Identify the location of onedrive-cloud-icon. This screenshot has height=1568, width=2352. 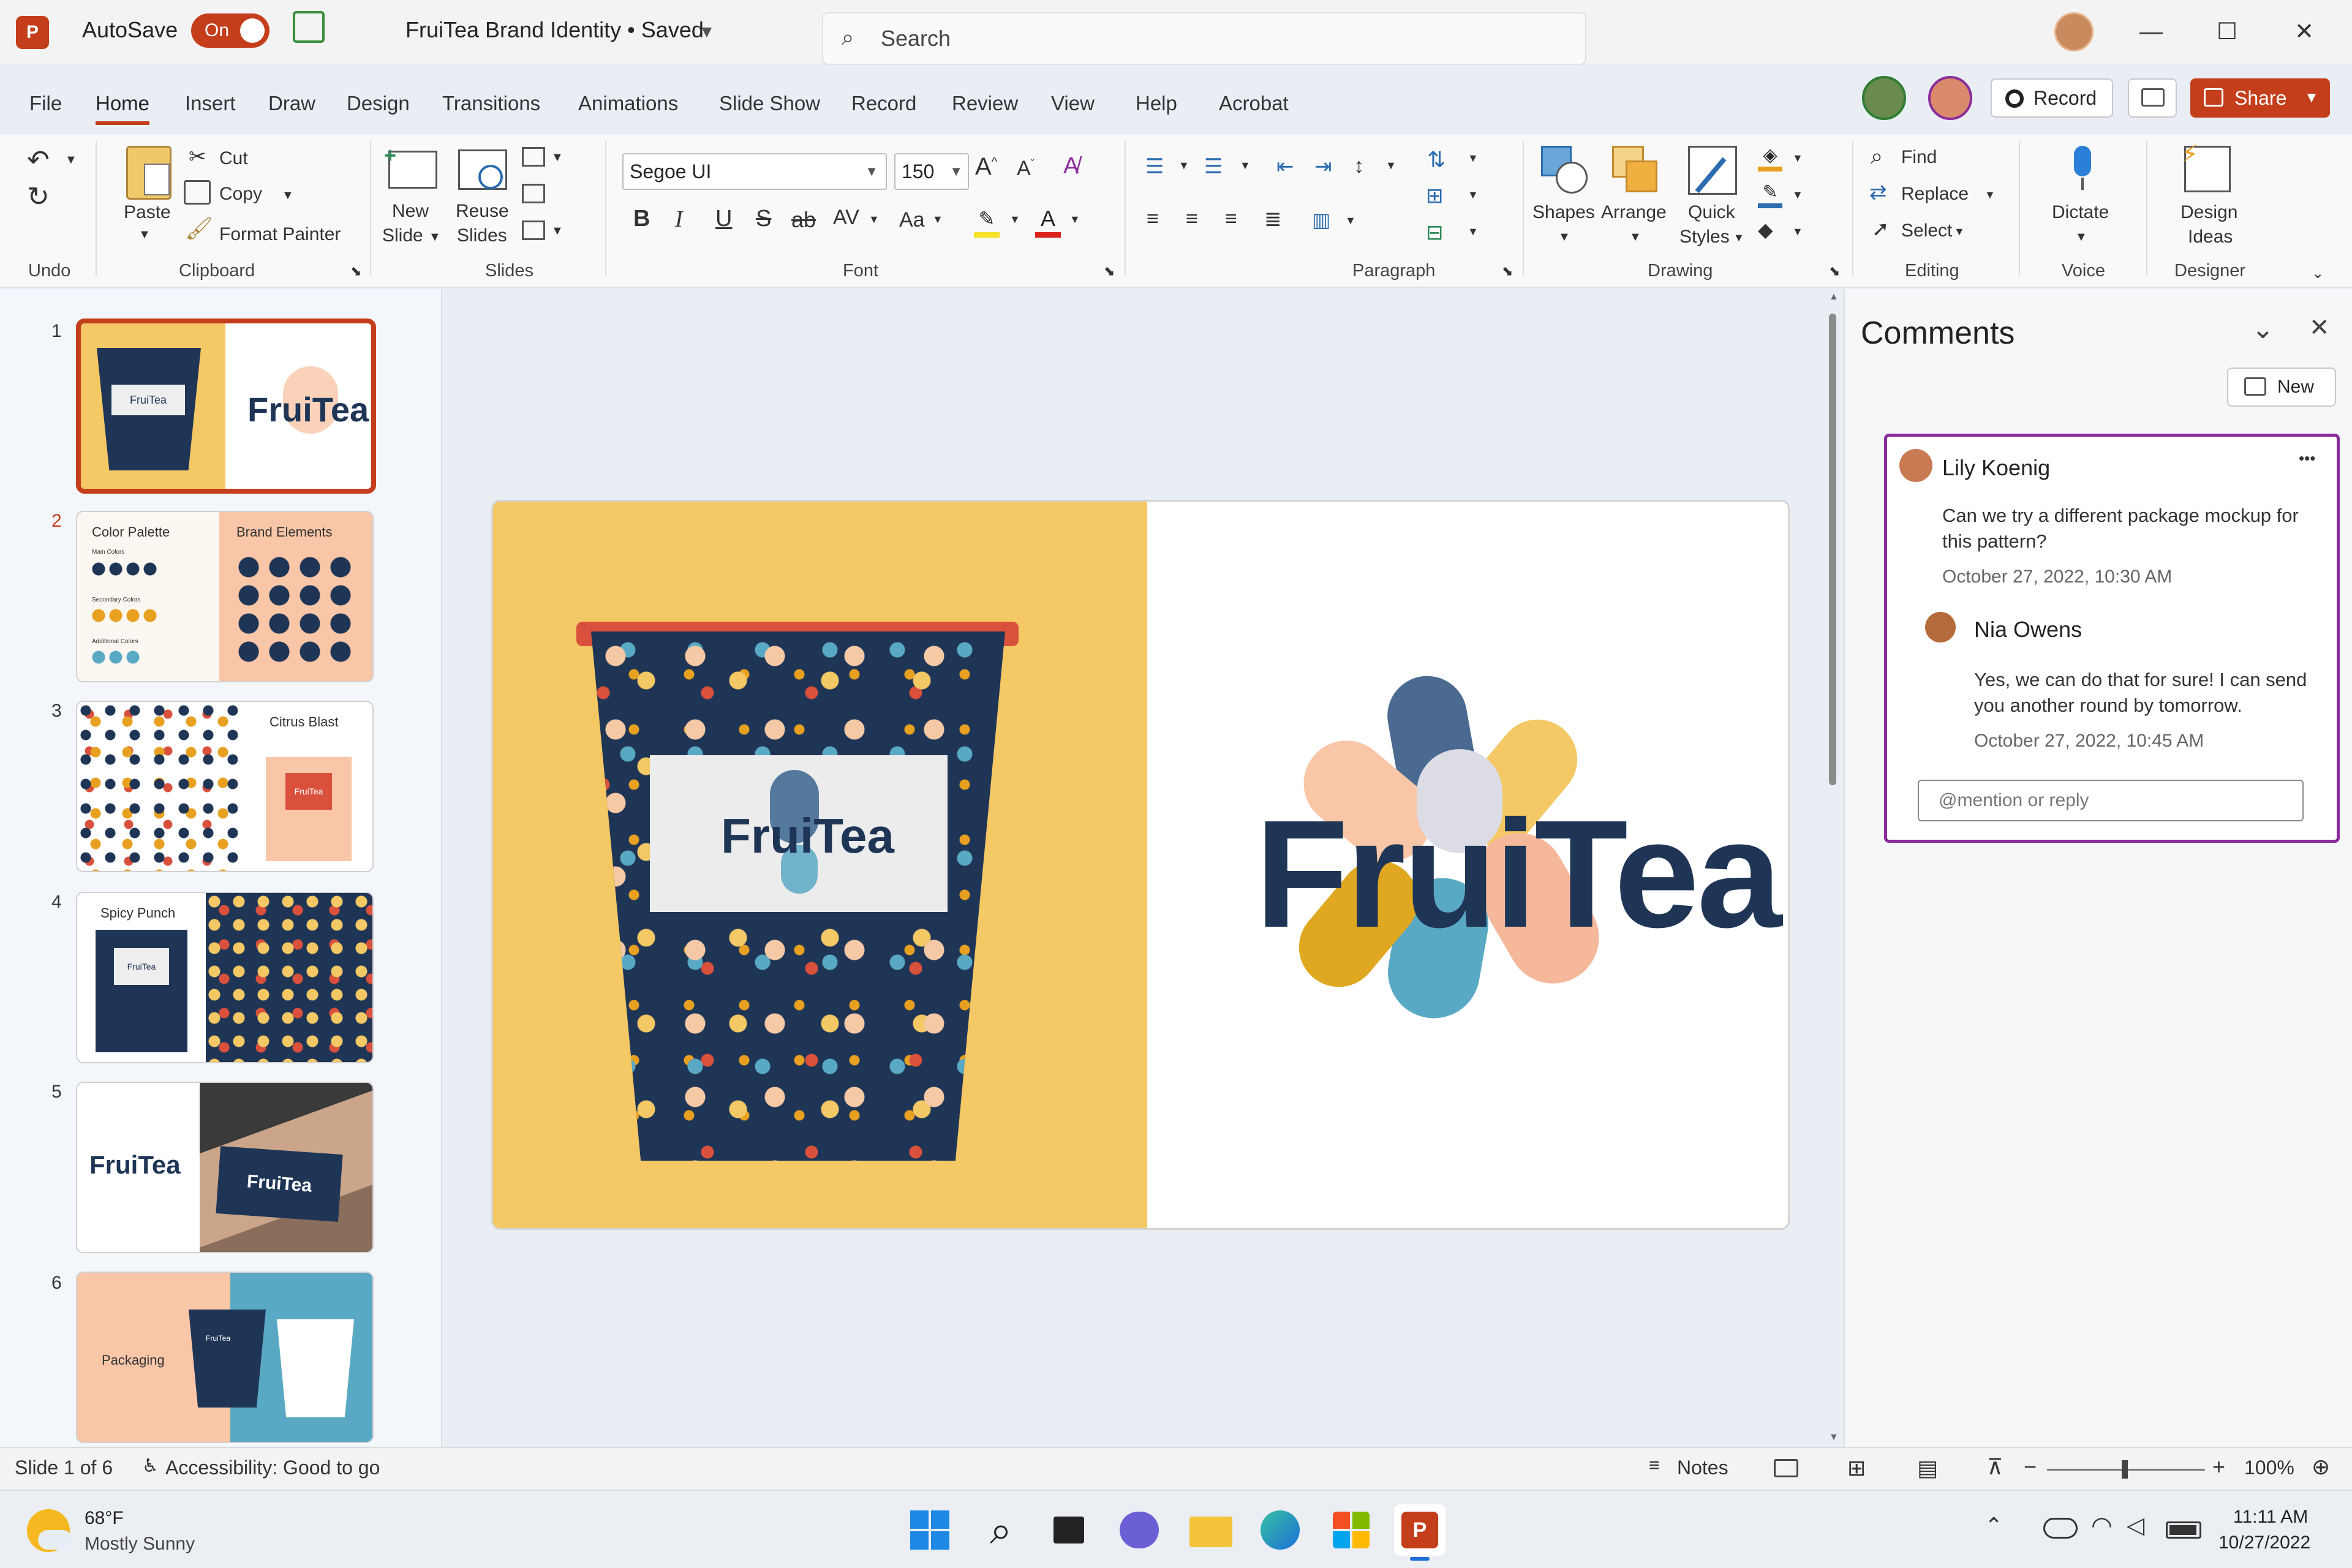
(2060, 1529).